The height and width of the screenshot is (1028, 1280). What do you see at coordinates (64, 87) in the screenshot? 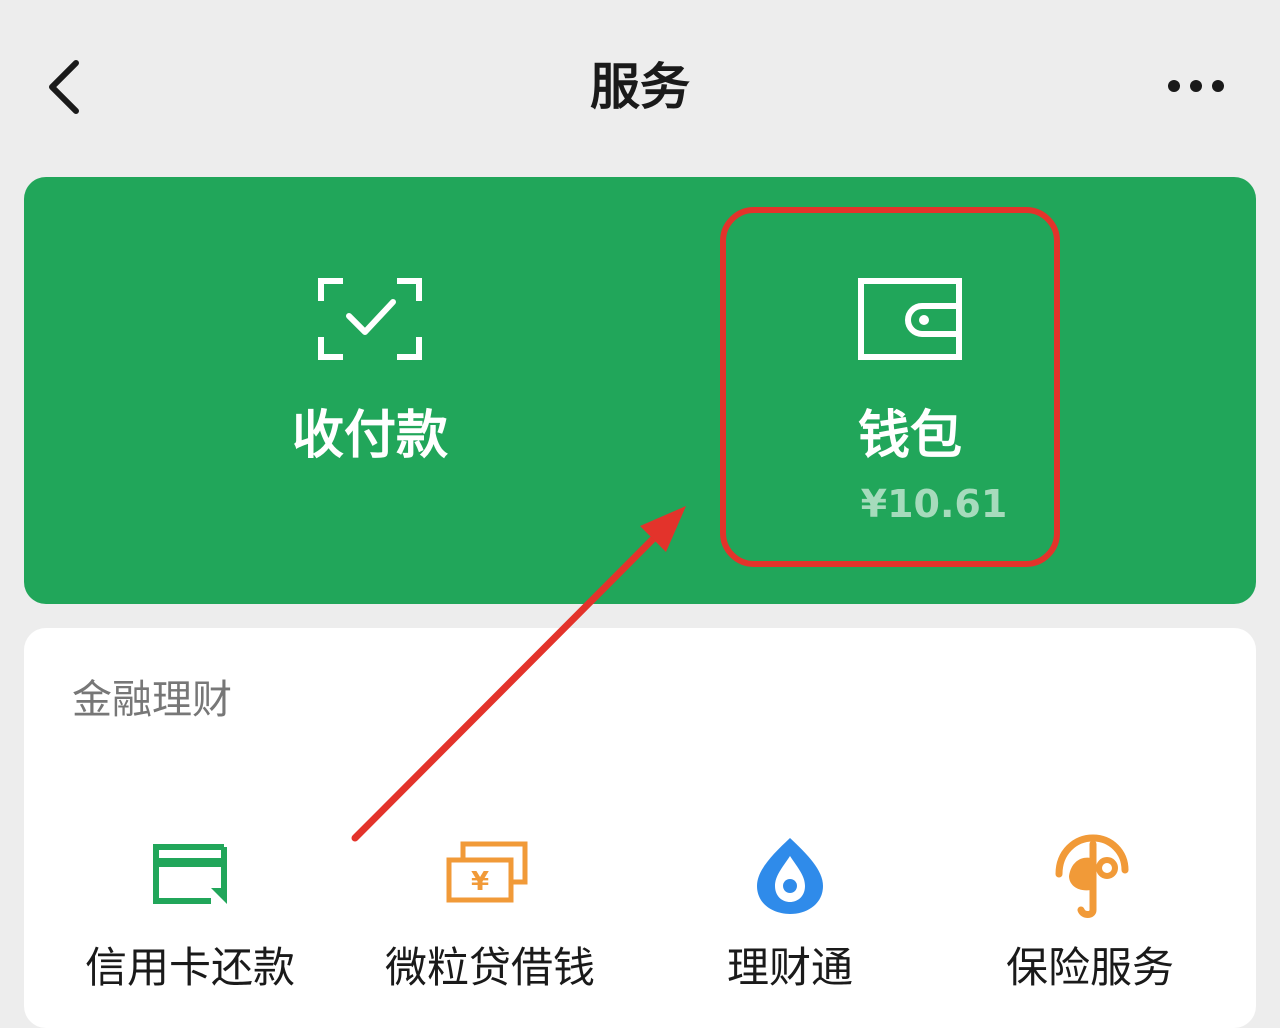
I see `chevron-left-icon` at bounding box center [64, 87].